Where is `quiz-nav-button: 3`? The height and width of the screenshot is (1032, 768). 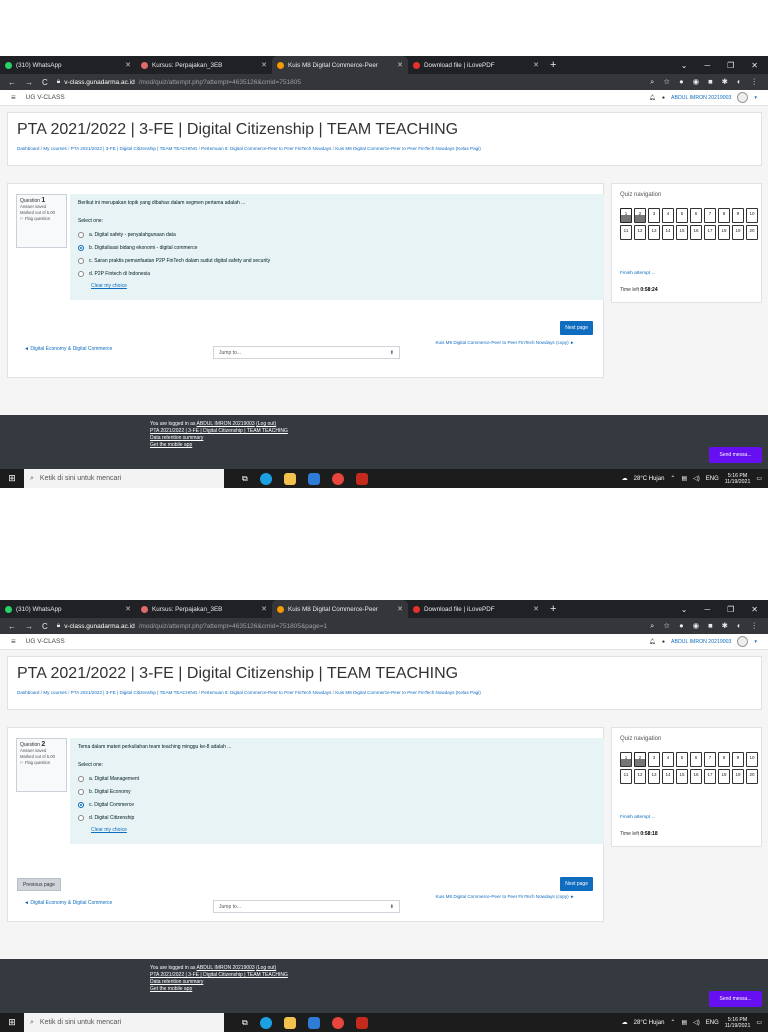
quiz-nav-button: 3 is located at coordinates (654, 759).